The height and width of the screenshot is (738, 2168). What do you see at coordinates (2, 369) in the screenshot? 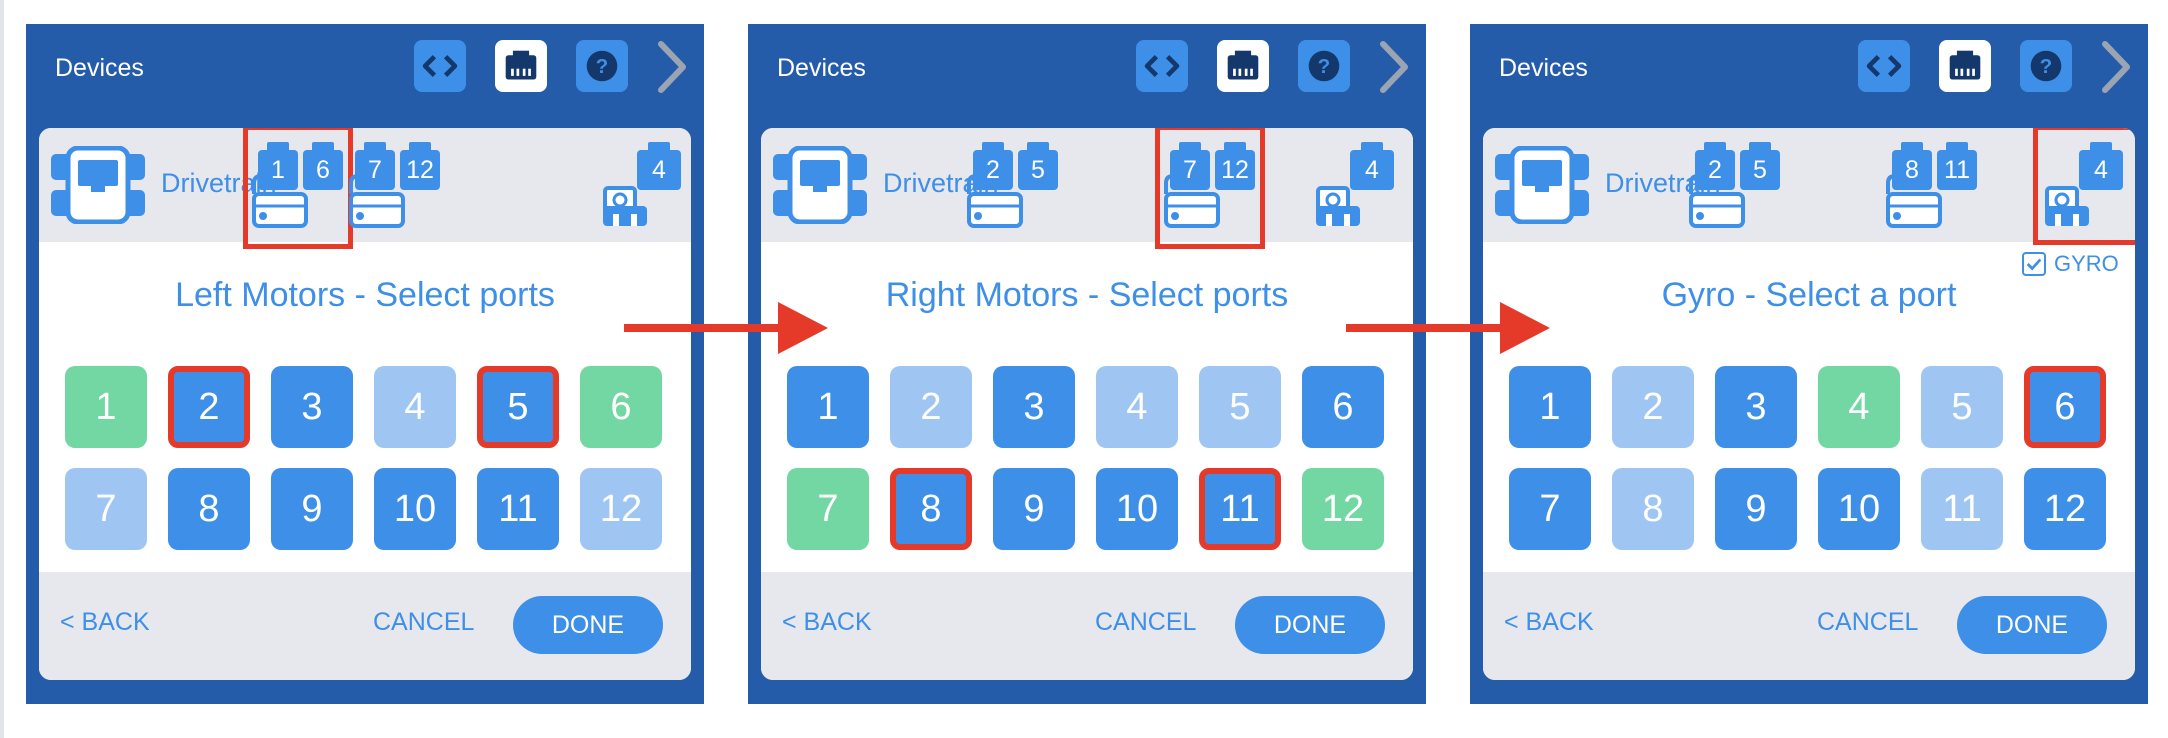
I see `left-edge-divider` at bounding box center [2, 369].